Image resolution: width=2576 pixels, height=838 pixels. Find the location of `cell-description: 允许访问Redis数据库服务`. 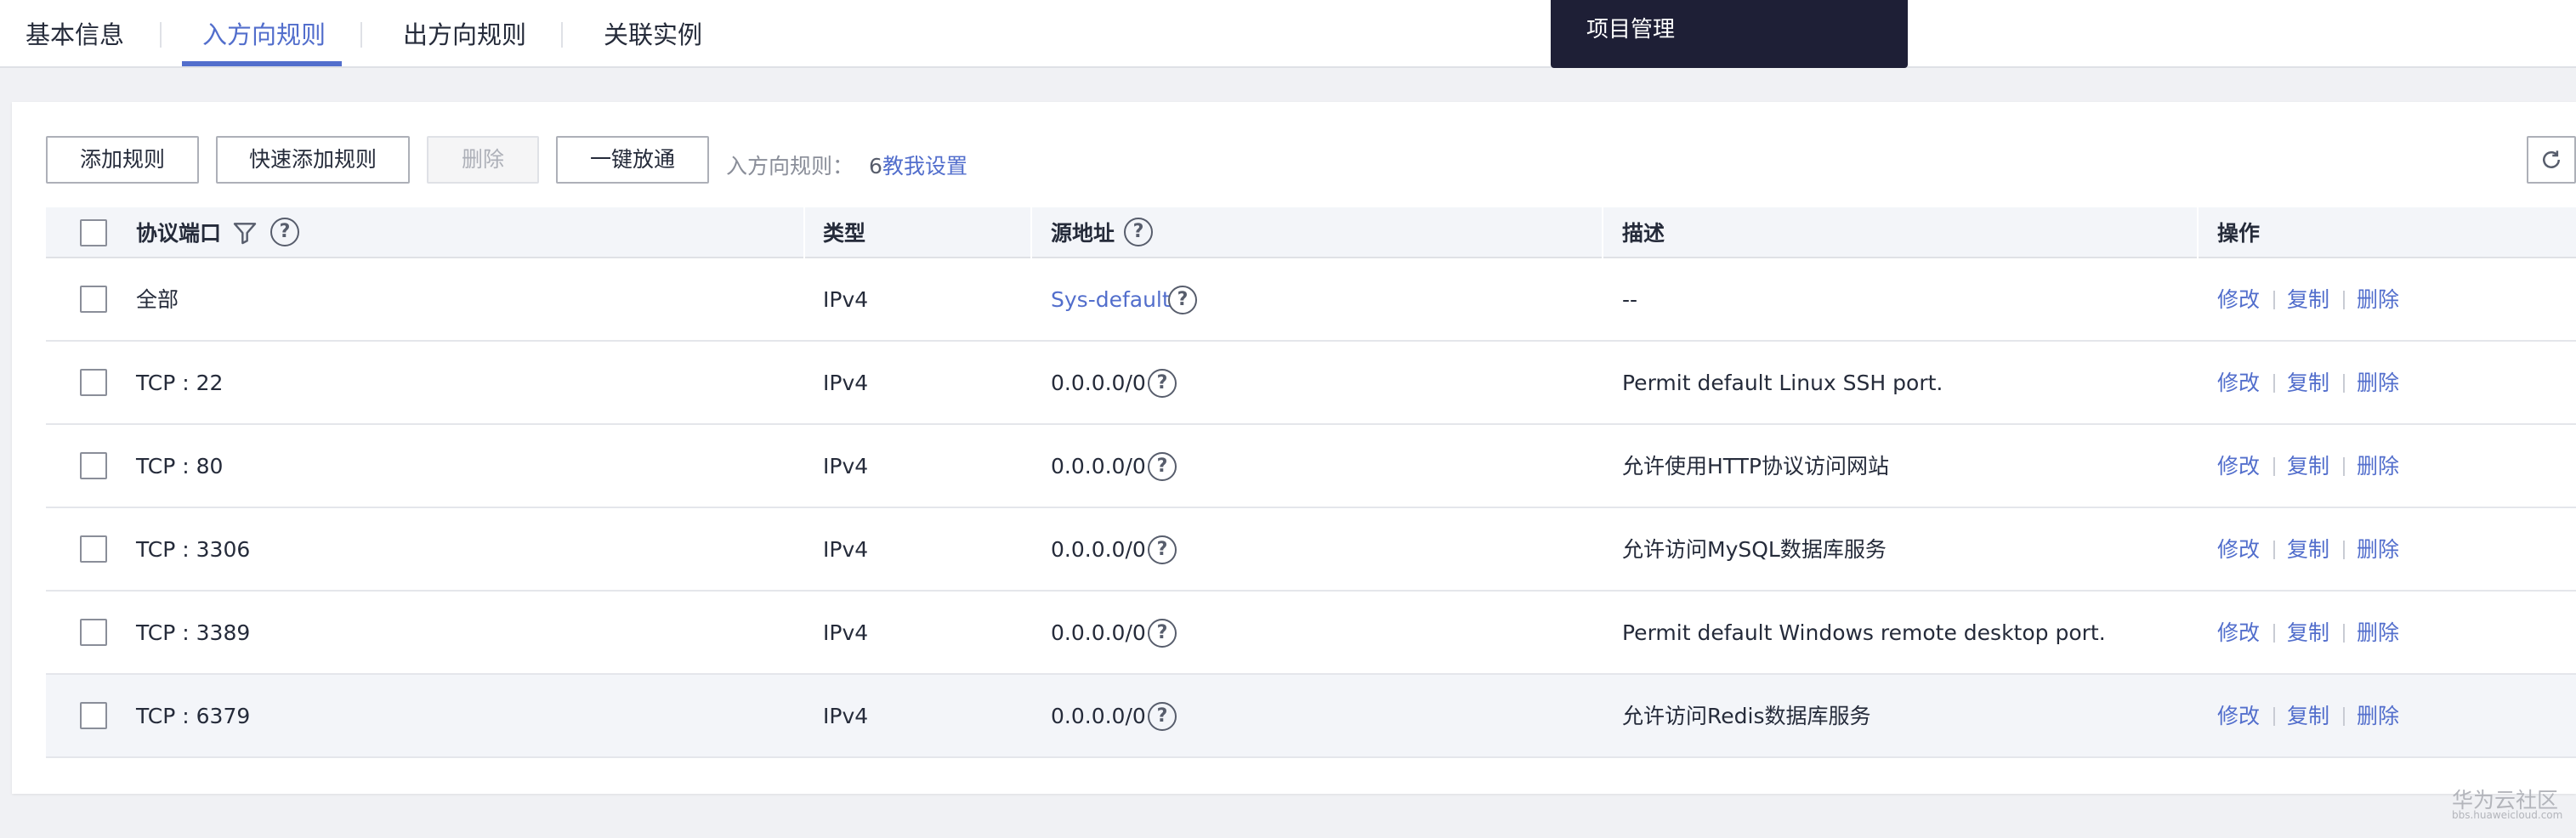

cell-description: 允许访问Redis数据库服务 is located at coordinates (1747, 716).